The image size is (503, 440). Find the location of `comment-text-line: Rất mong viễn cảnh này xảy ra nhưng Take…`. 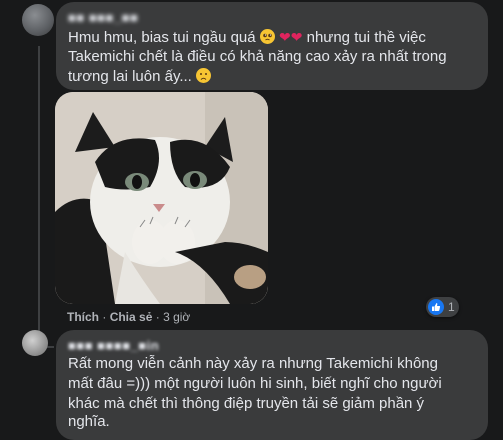

comment-text-line: Rất mong viễn cảnh này xảy ra nhưng Take… is located at coordinates (253, 363).